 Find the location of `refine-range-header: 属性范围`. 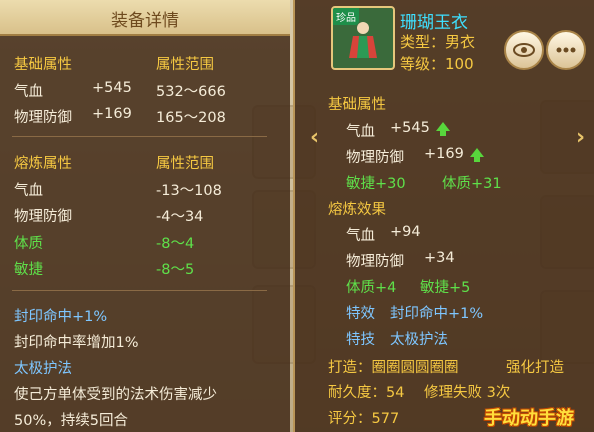

refine-range-header: 属性范围 is located at coordinates (185, 164).